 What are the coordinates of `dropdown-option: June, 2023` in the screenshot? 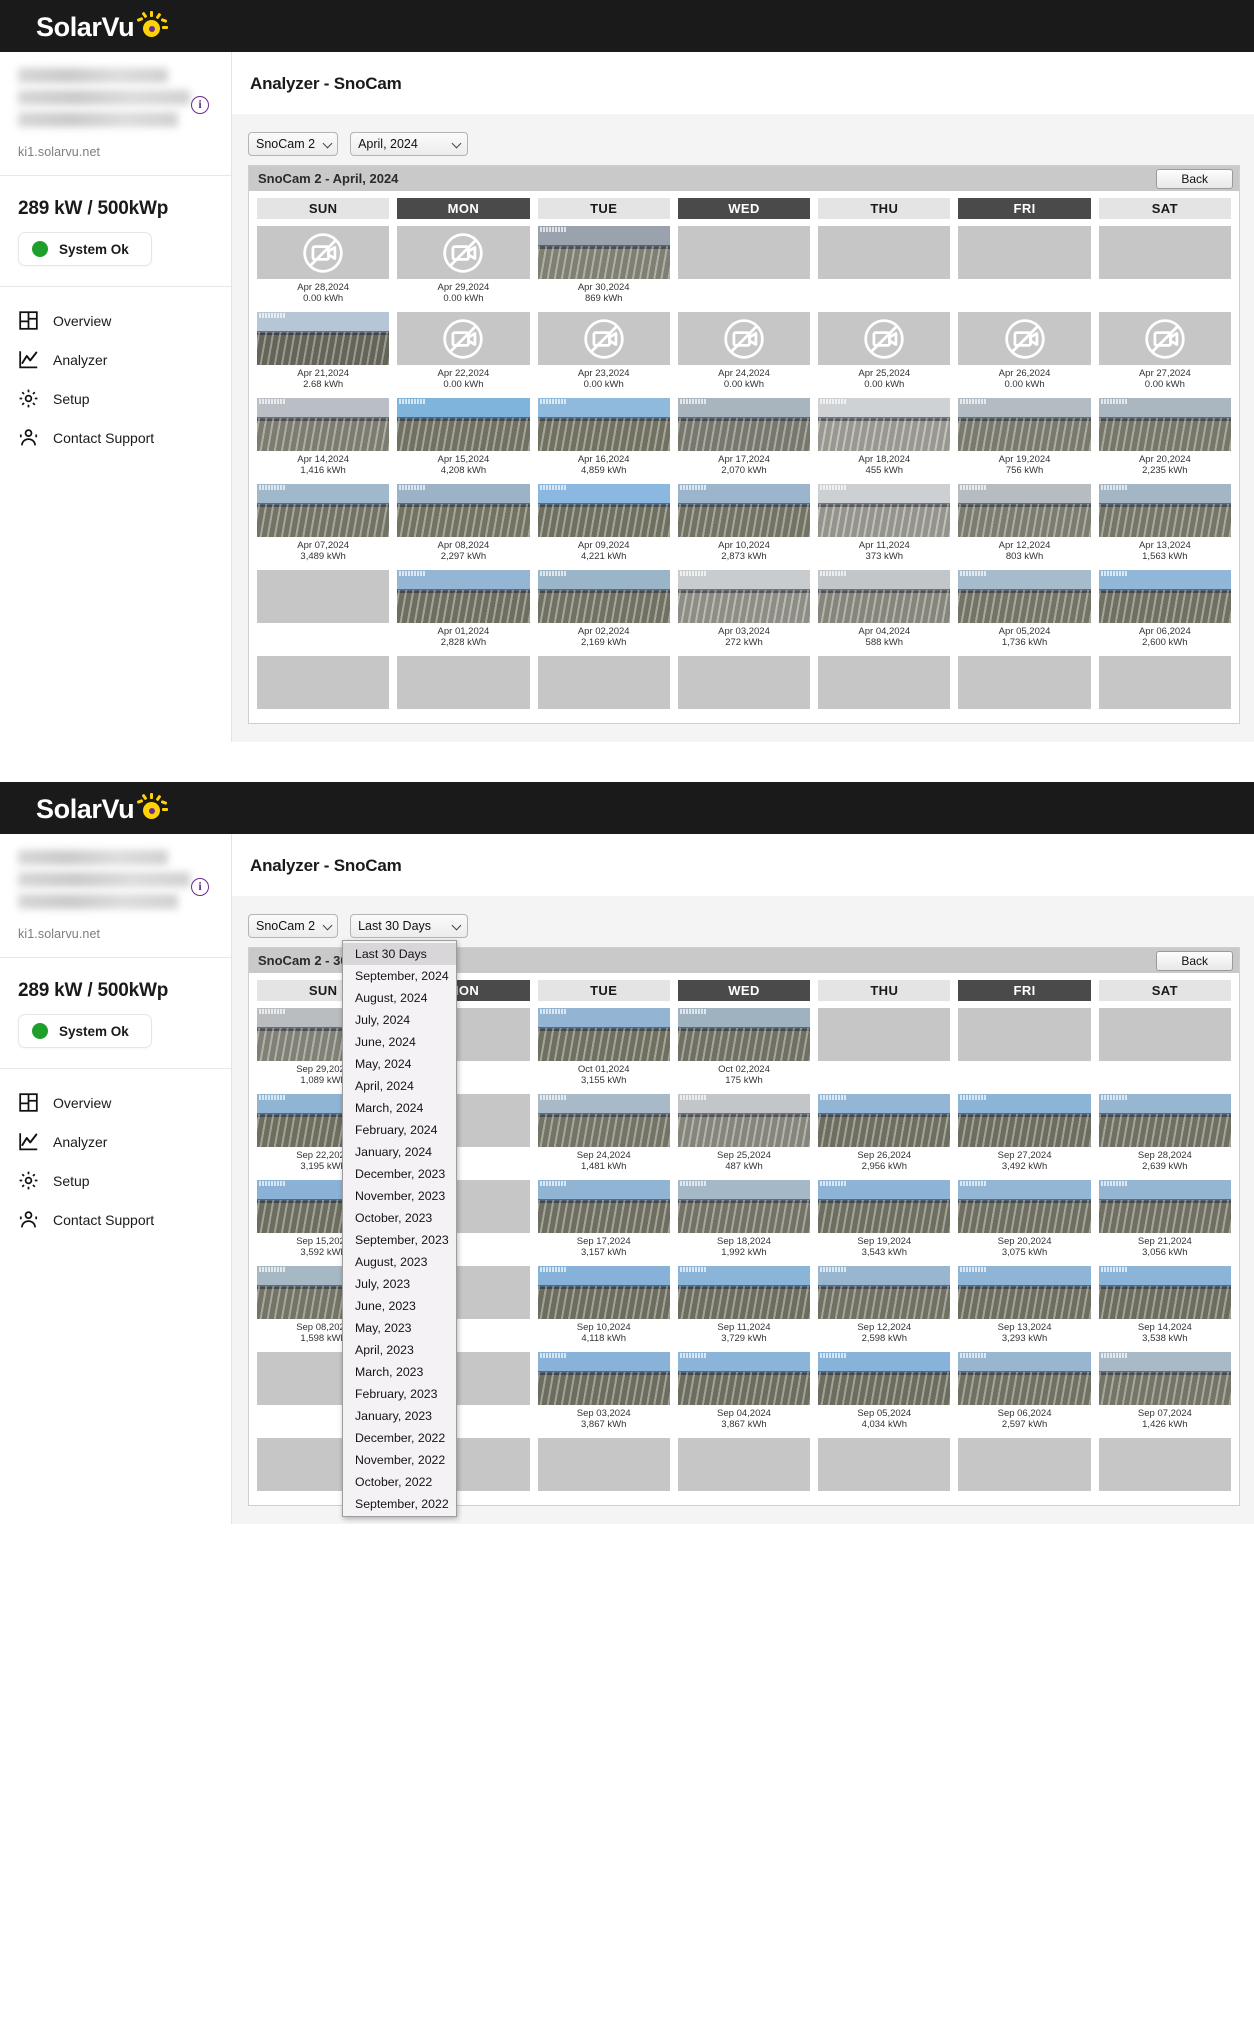 It's located at (399, 1306).